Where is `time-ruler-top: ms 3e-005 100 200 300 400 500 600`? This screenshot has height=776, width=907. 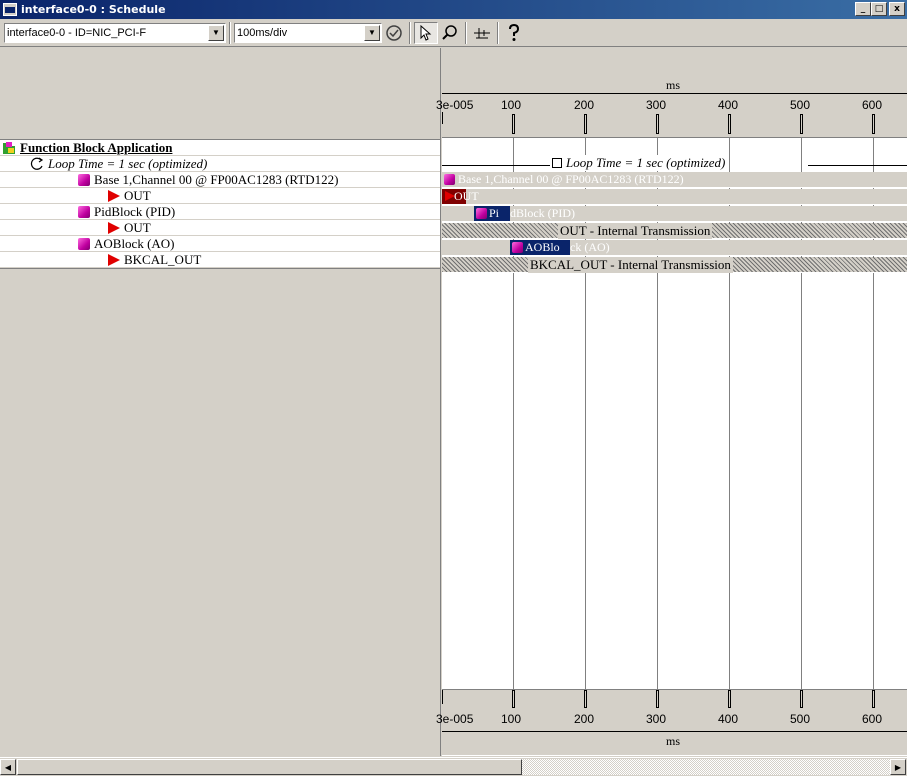 time-ruler-top: ms 3e-005 100 200 300 400 500 600 is located at coordinates (671, 93).